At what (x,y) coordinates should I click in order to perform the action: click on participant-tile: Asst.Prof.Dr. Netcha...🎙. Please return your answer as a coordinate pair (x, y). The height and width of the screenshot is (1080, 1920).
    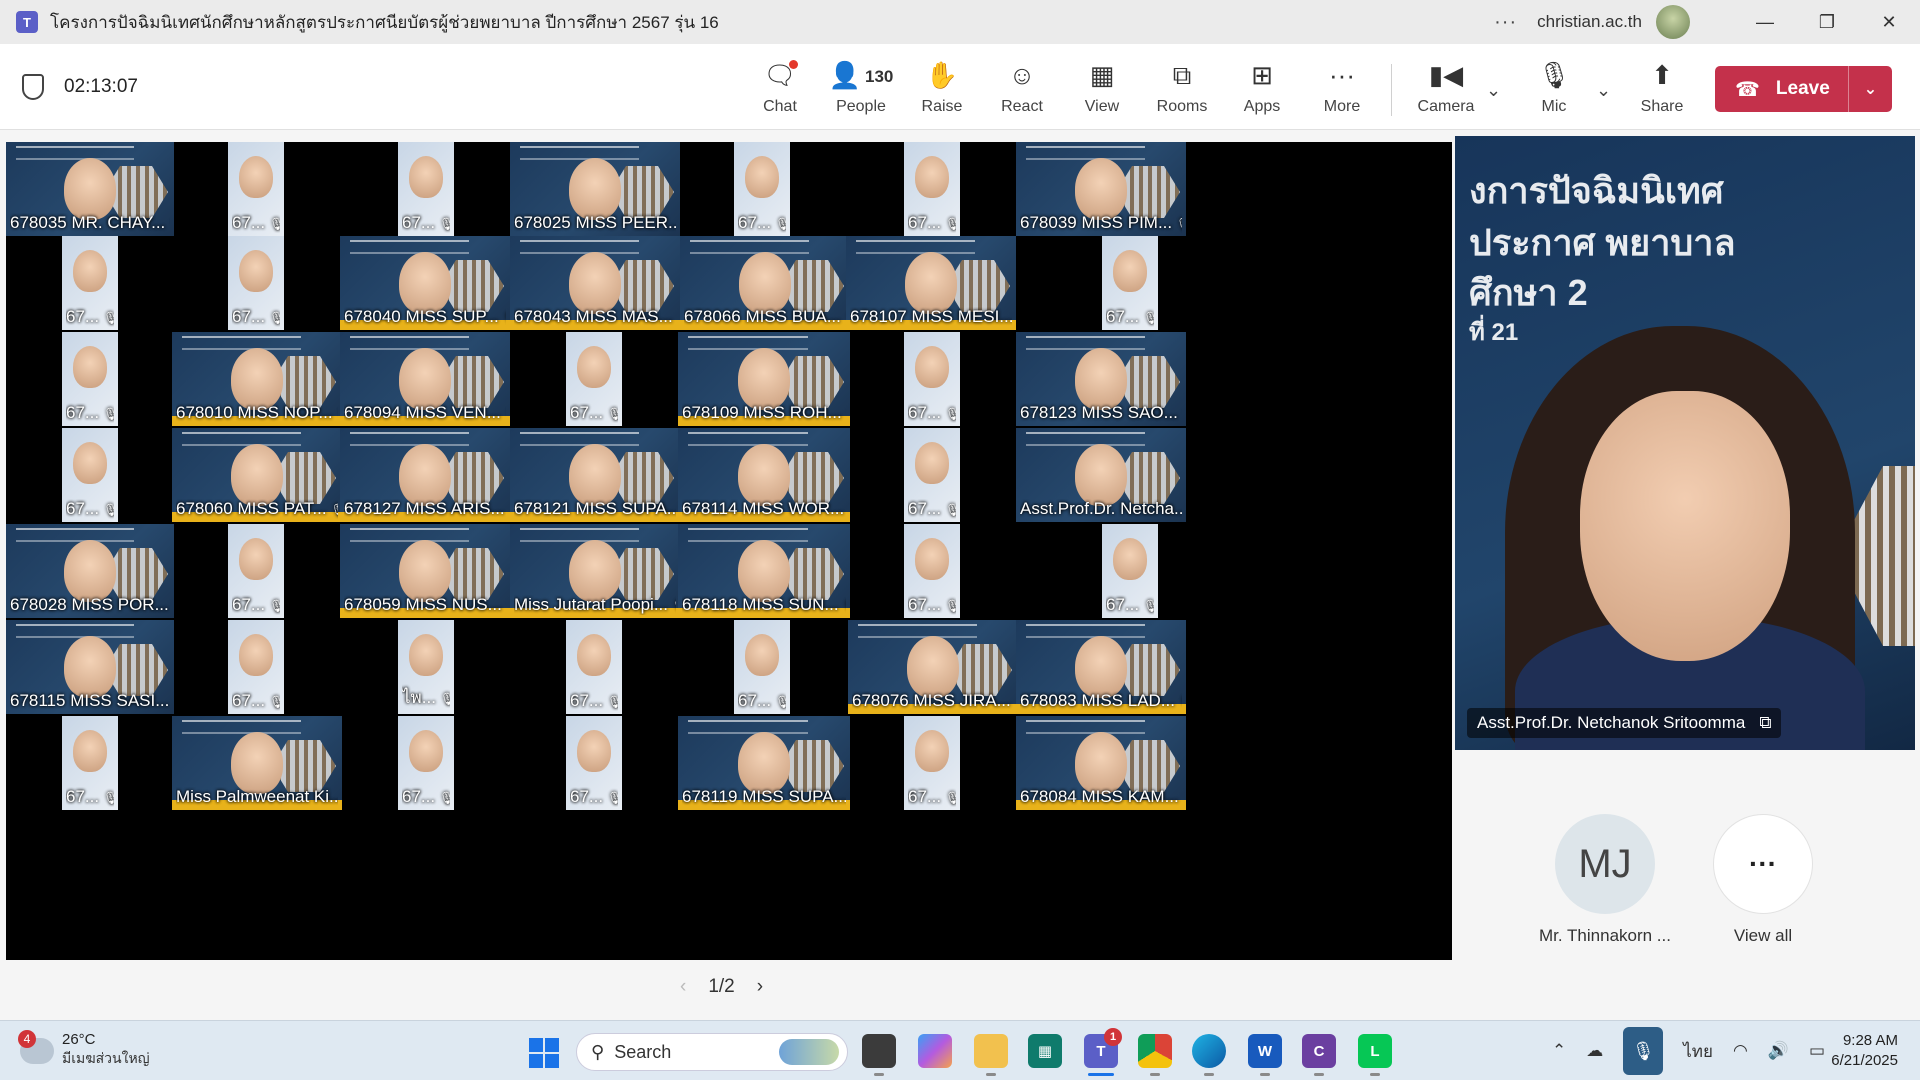
    Looking at the image, I should click on (1101, 475).